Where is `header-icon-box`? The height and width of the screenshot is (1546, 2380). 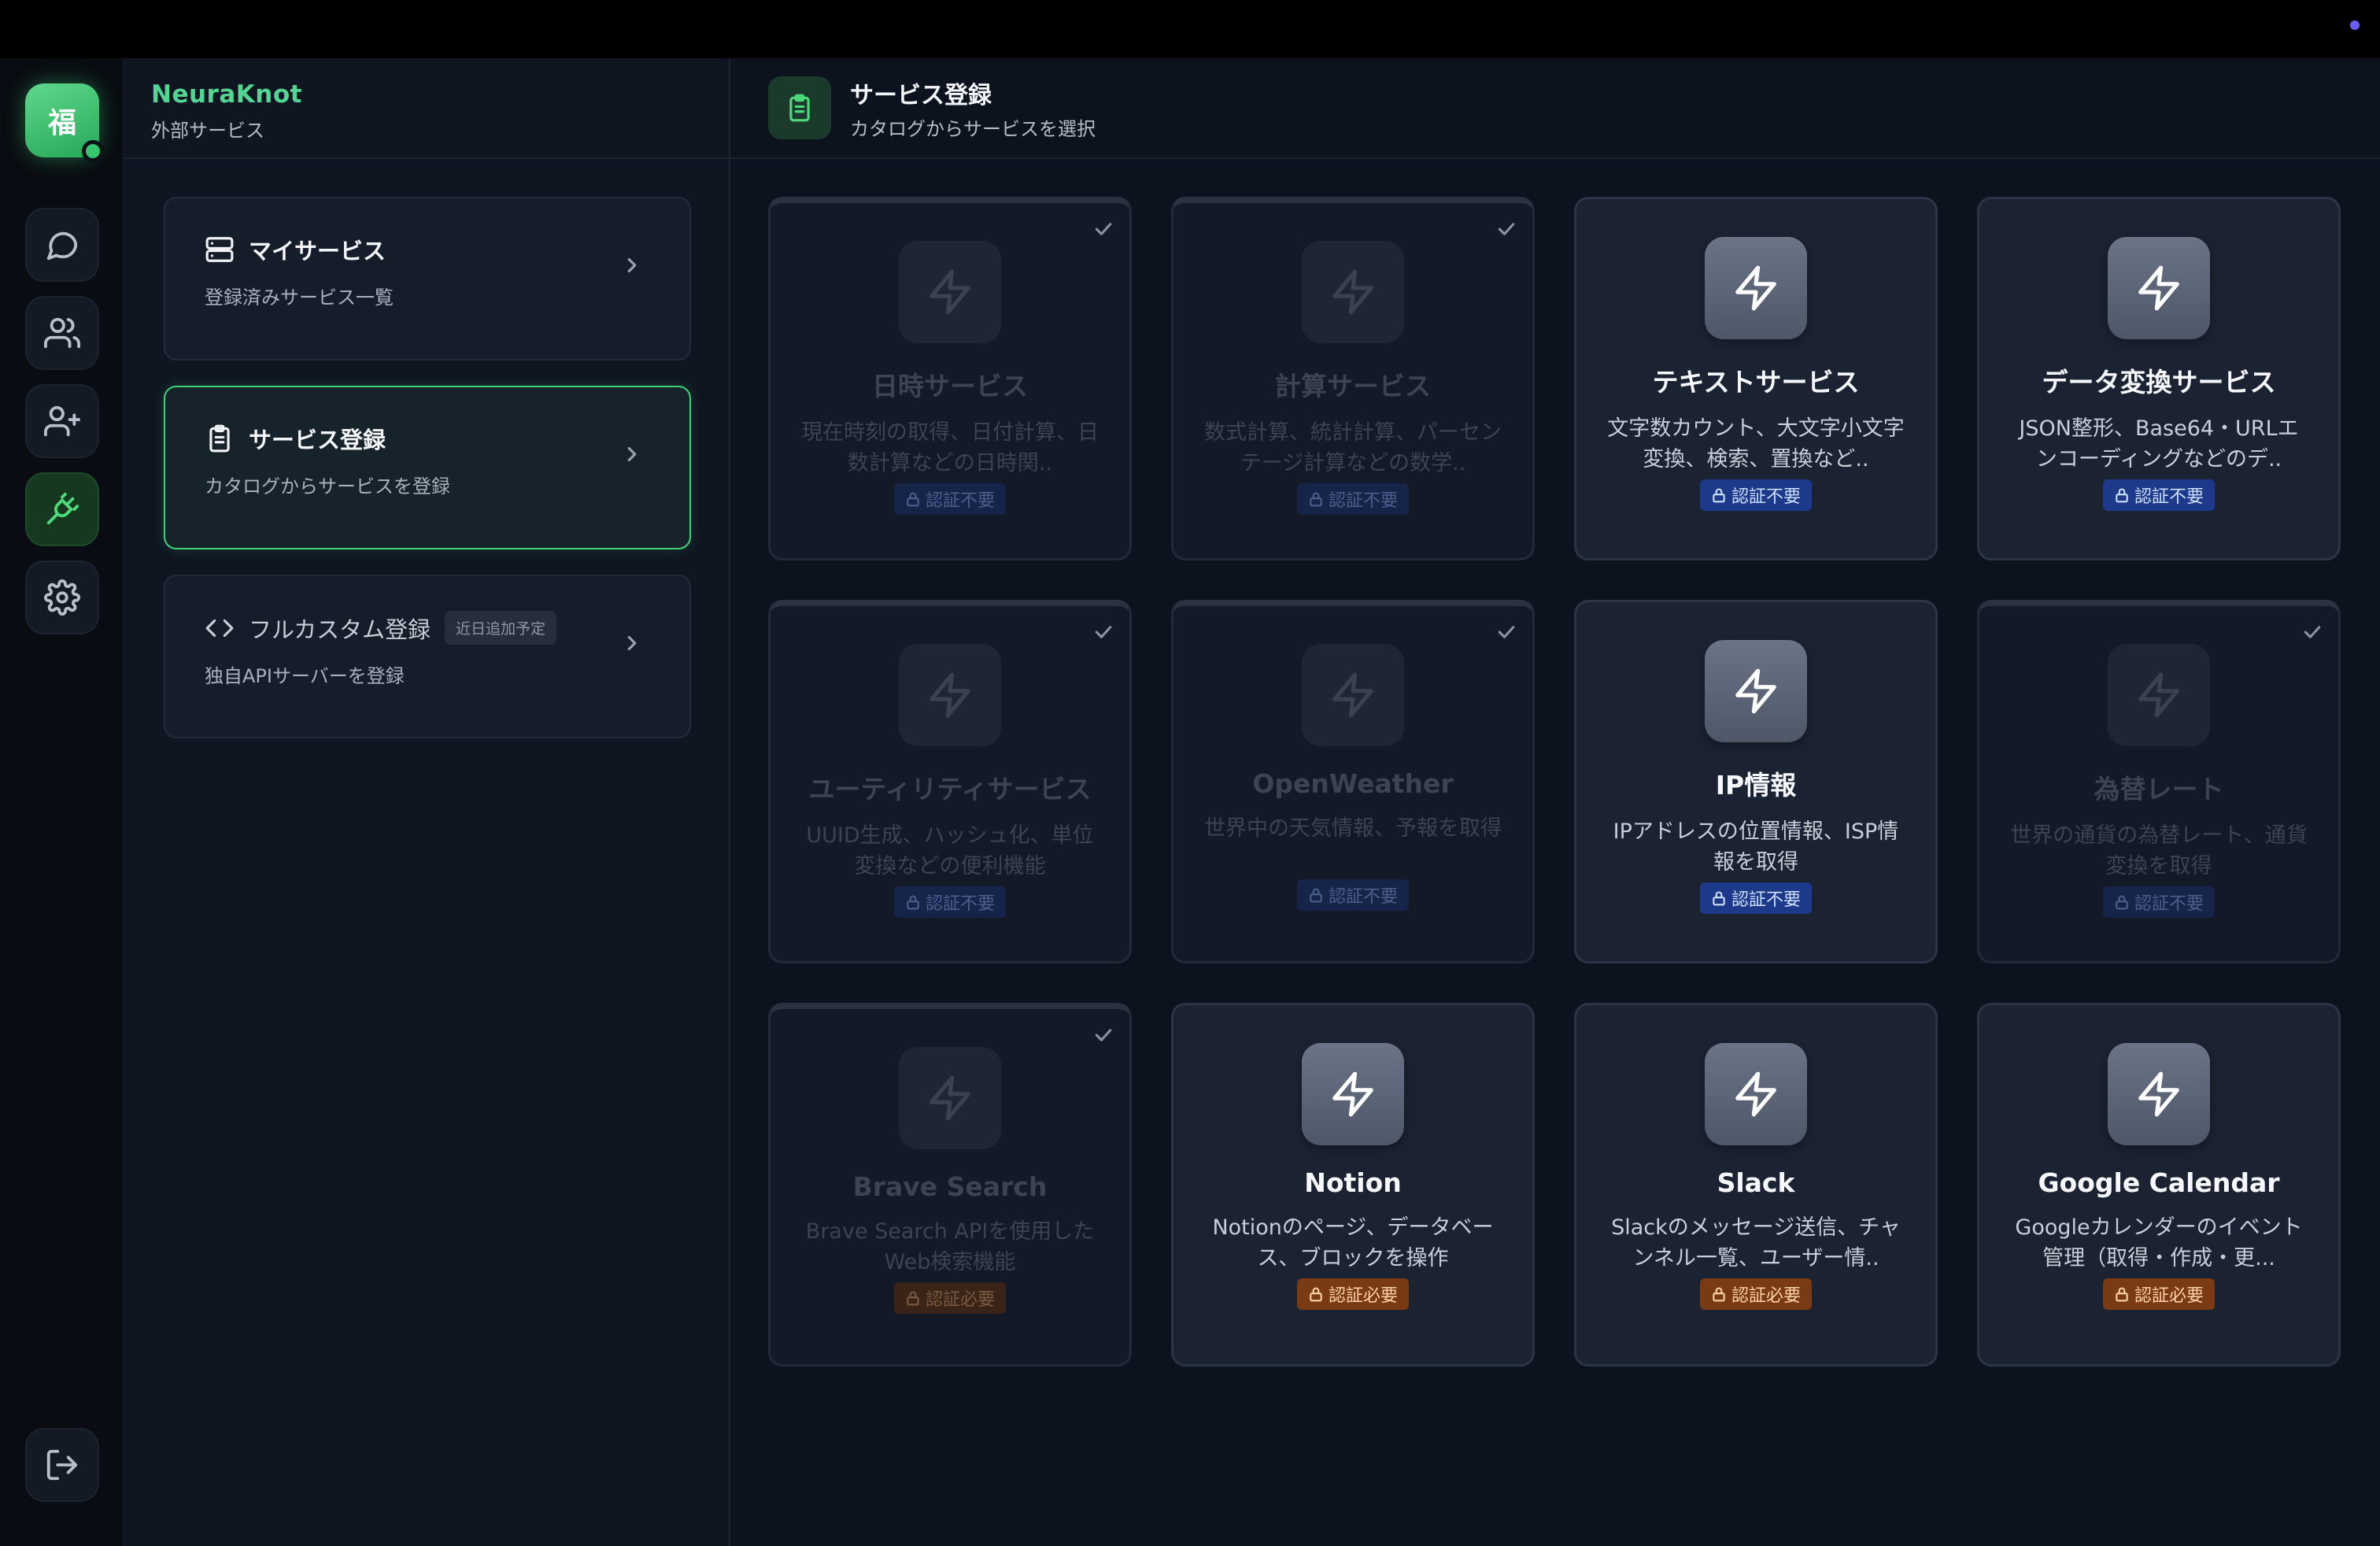 header-icon-box is located at coordinates (799, 108).